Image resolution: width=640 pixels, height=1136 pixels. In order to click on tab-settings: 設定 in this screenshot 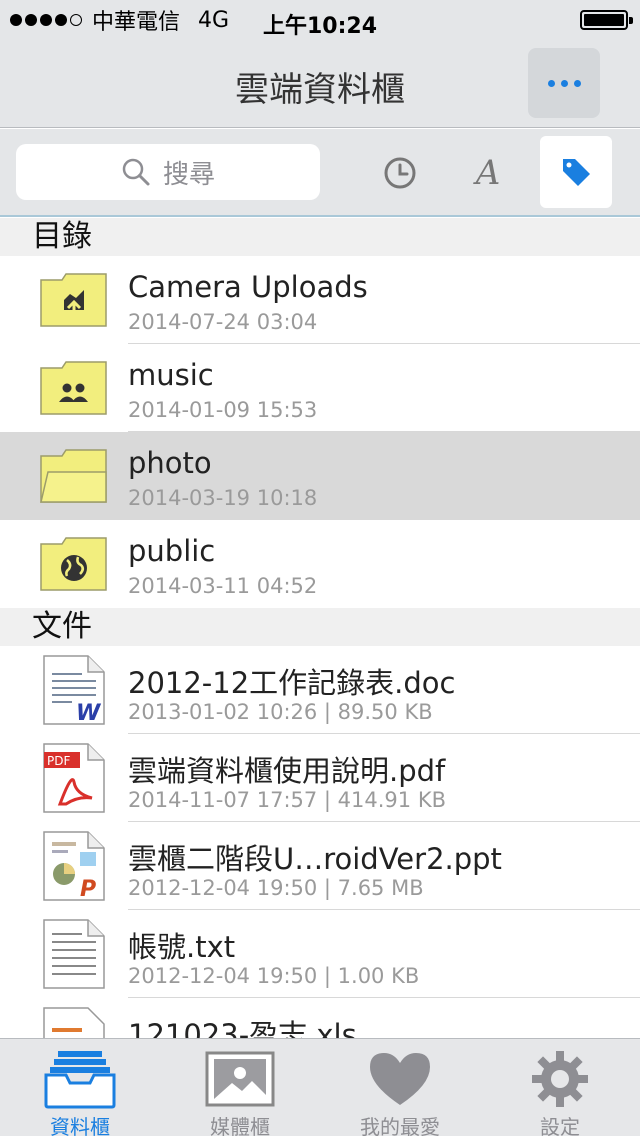, I will do `click(560, 1087)`.